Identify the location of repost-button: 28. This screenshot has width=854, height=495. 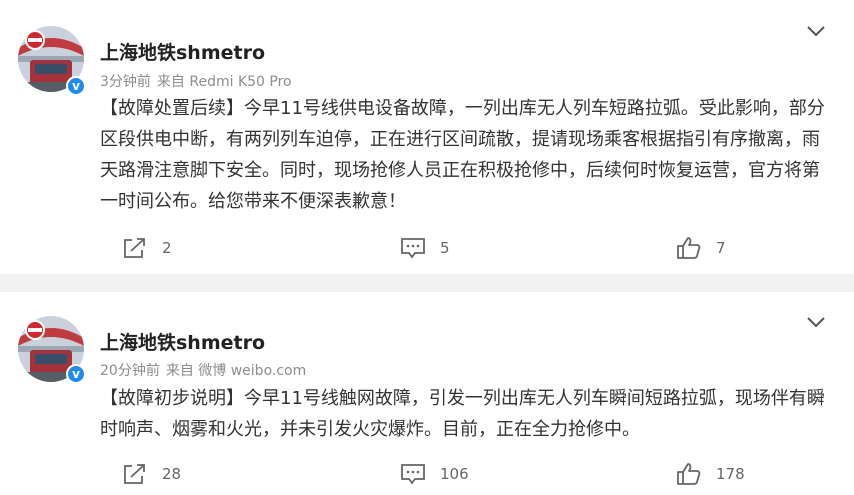
(151, 474).